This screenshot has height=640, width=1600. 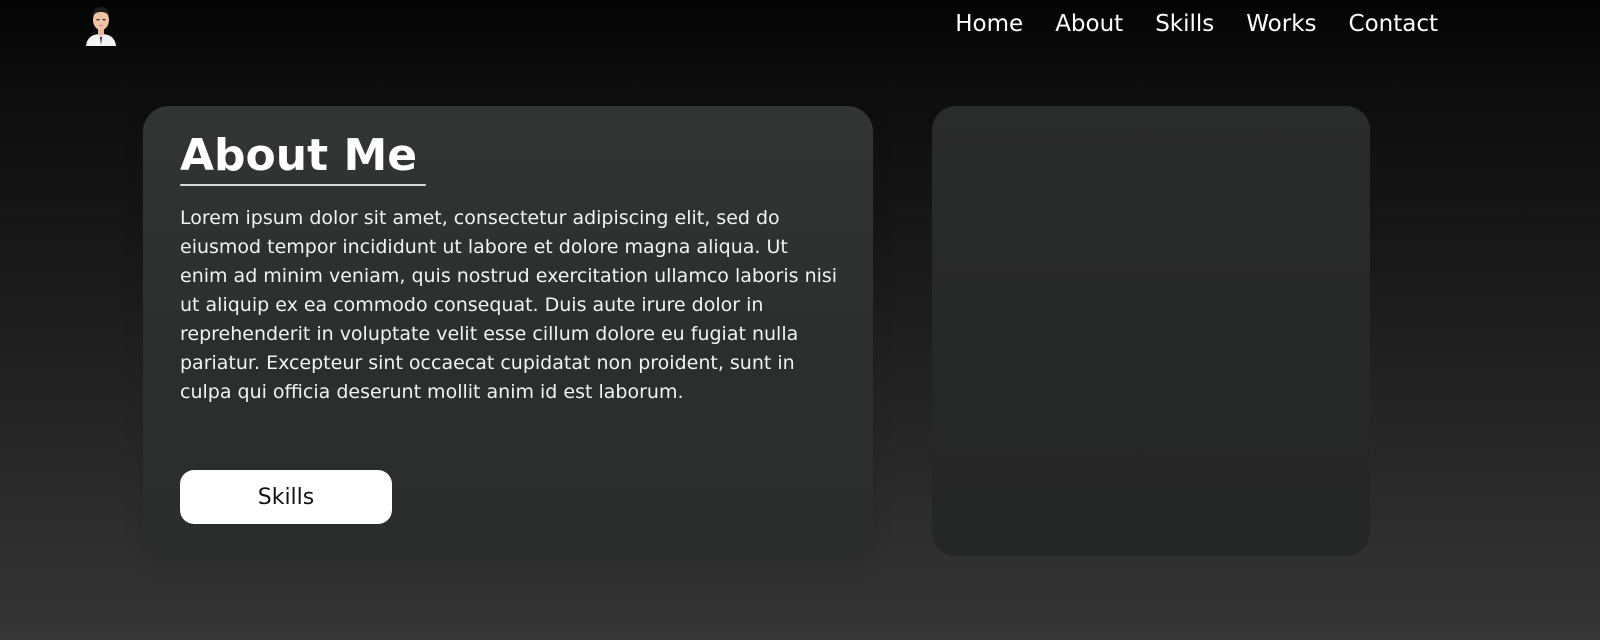 I want to click on main-nav: Home About Skills Works Contact, so click(x=1196, y=24).